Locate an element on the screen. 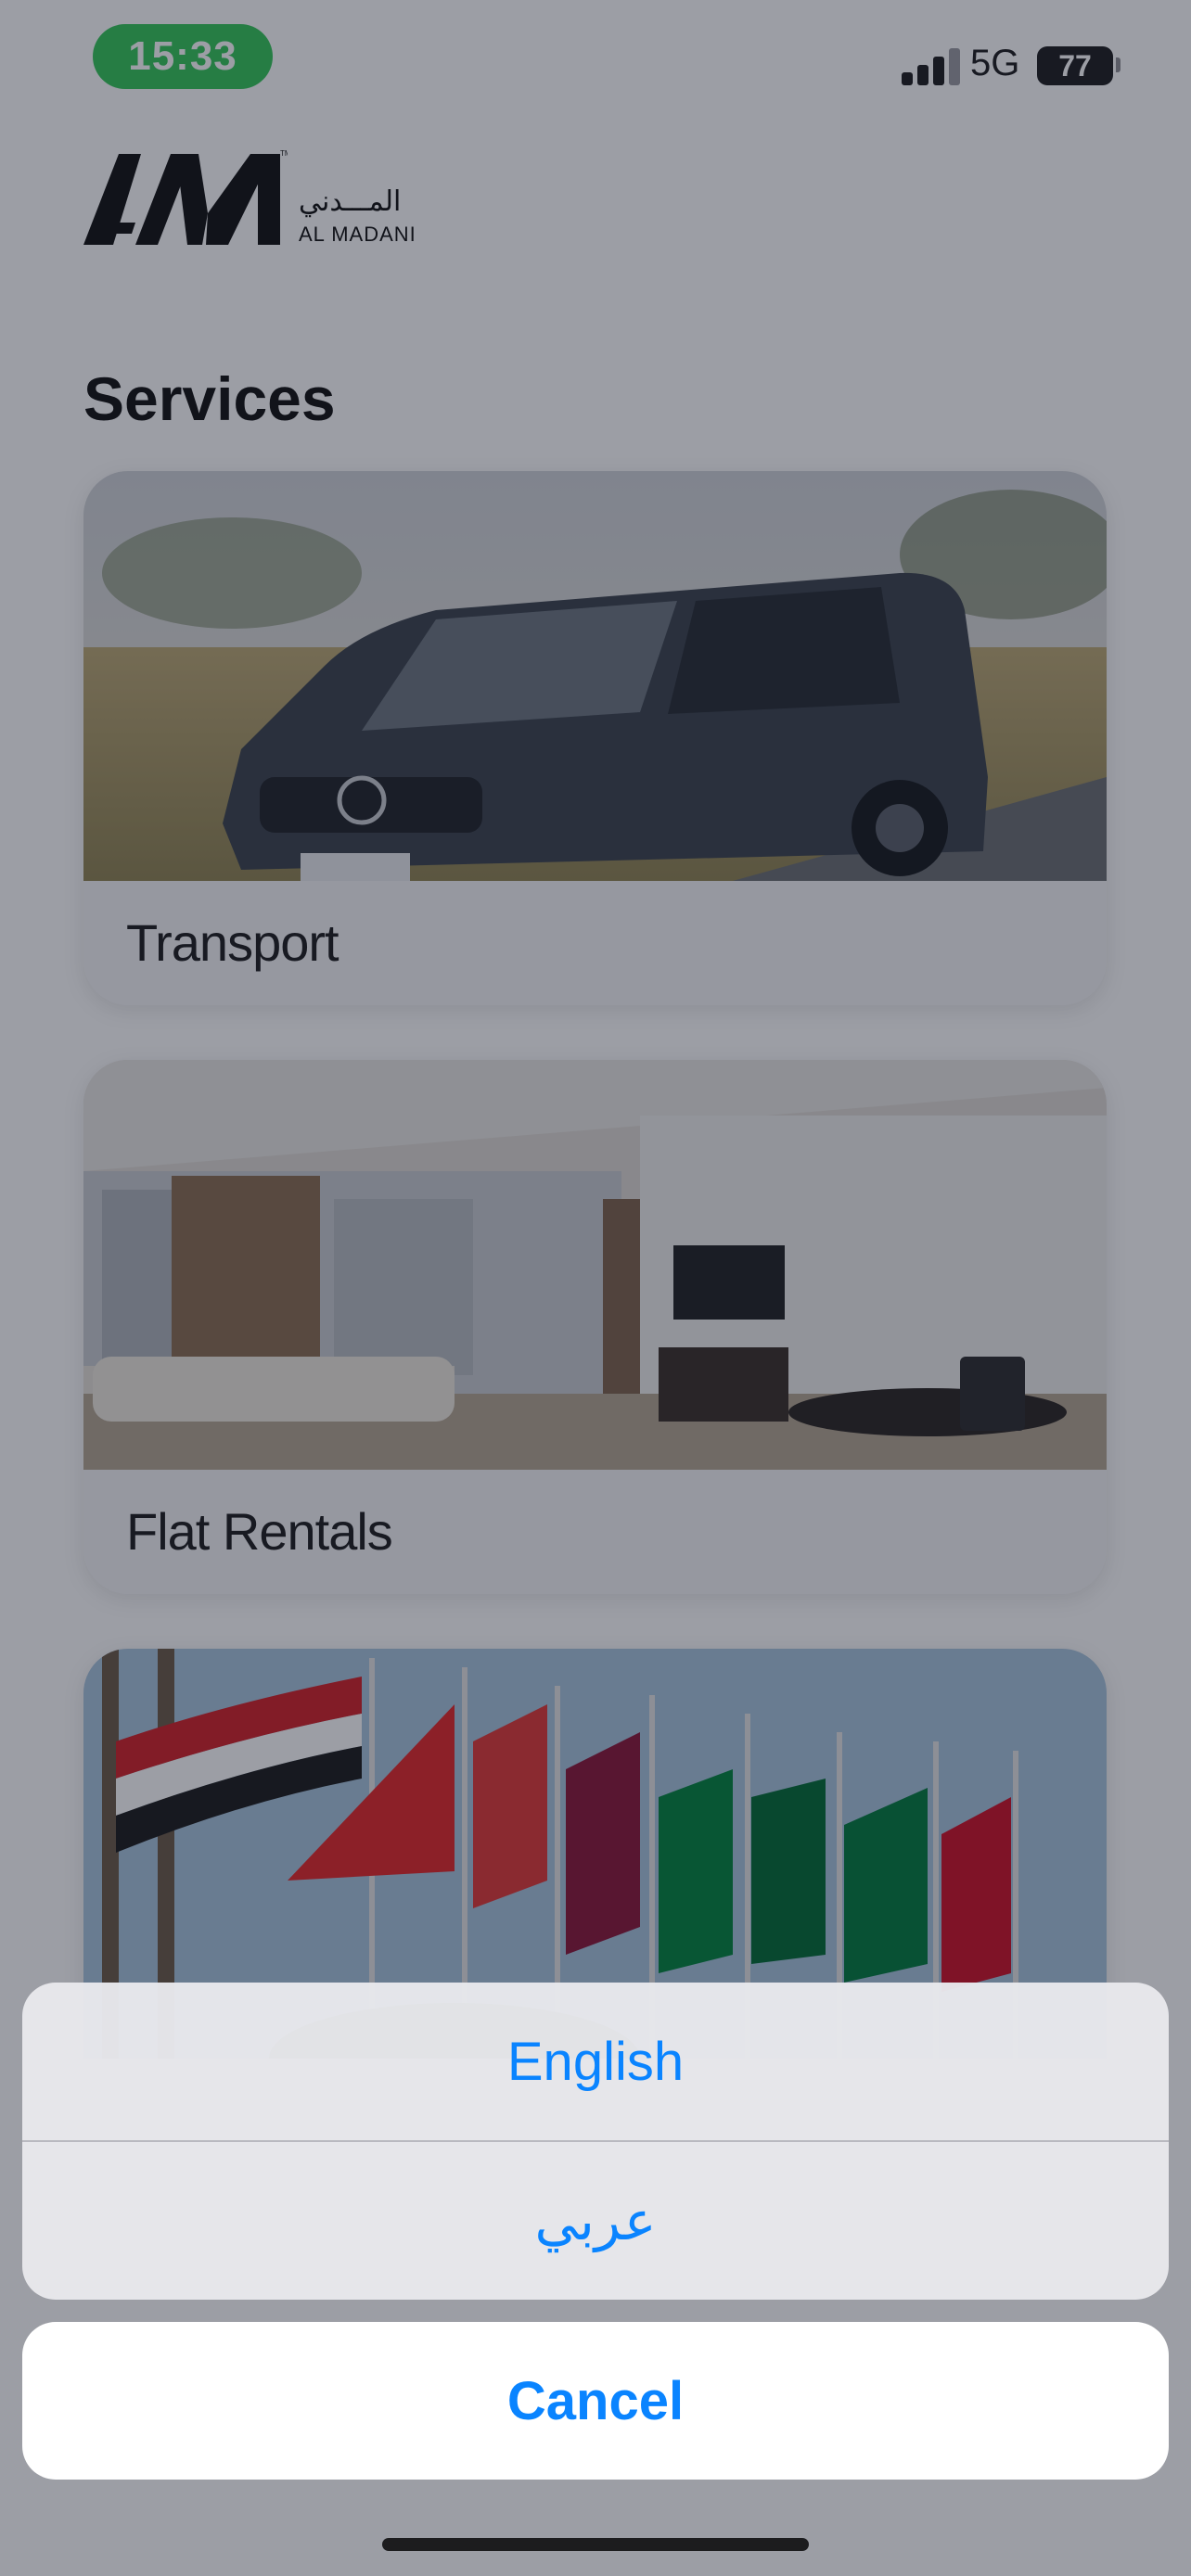 The width and height of the screenshot is (1191, 2576). option-english: English is located at coordinates (595, 2061).